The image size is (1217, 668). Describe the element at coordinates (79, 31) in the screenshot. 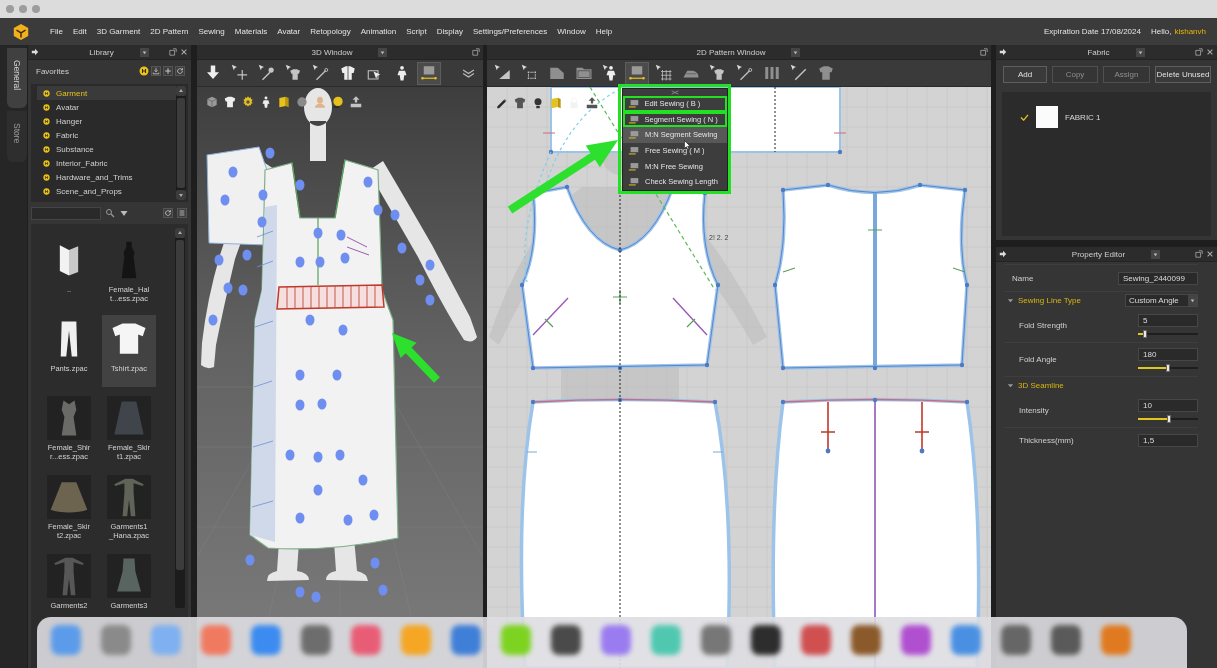

I see `menu-item: Edit` at that location.